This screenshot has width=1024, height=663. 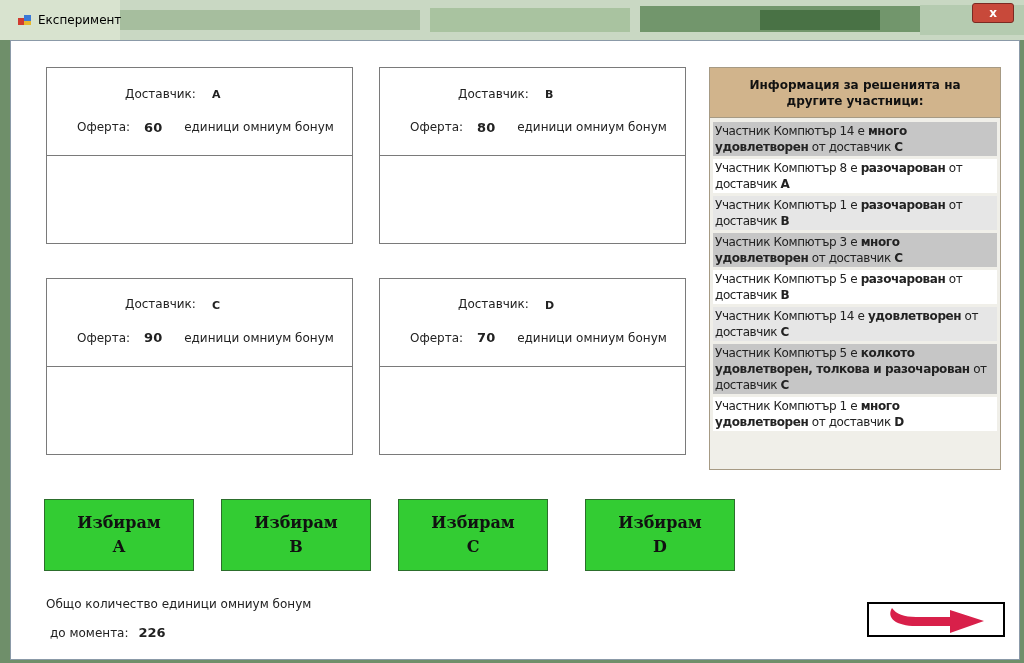 I want to click on supplier-letter: B, so click(x=549, y=95).